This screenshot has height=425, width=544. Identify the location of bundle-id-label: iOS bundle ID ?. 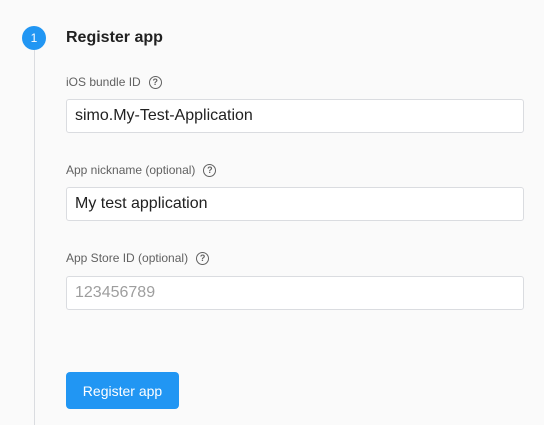
(114, 82).